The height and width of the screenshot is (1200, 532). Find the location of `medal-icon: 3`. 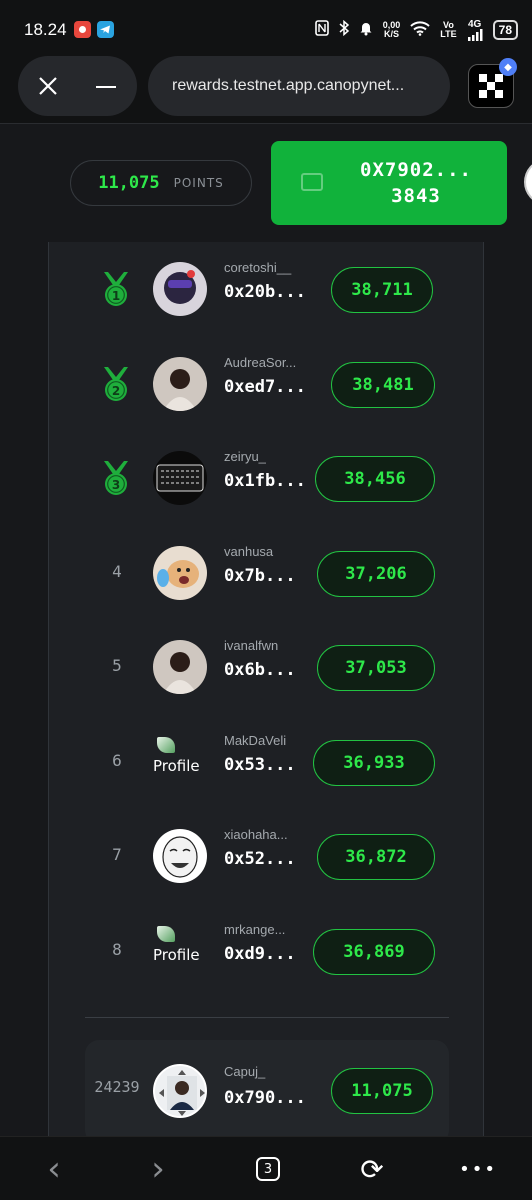

medal-icon: 3 is located at coordinates (116, 478).